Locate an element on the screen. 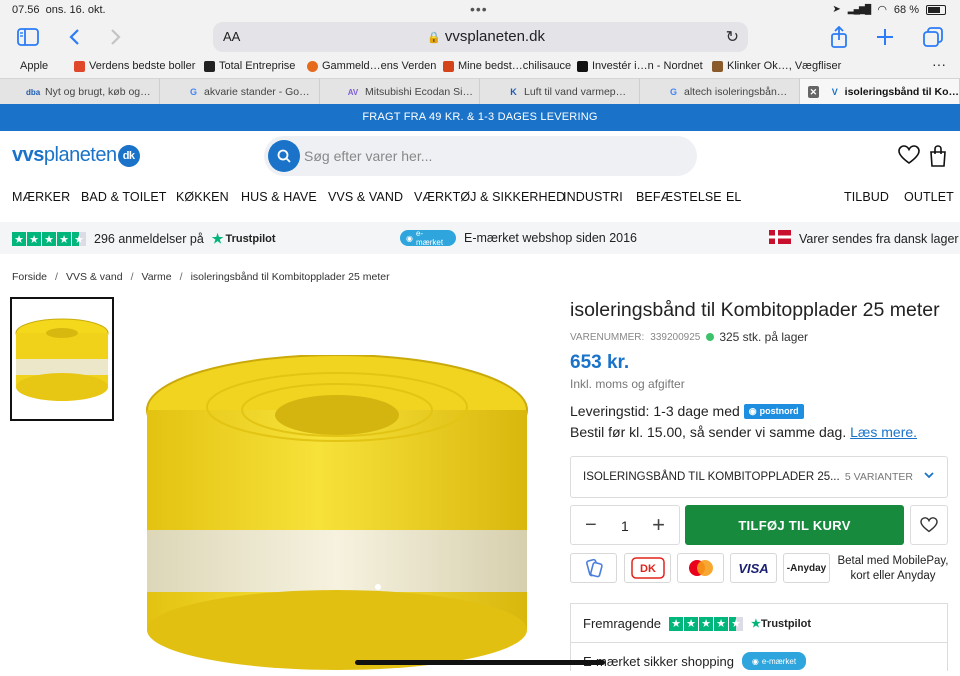 The image size is (960, 676). stock-status: 325 stk. på lager is located at coordinates (757, 337).